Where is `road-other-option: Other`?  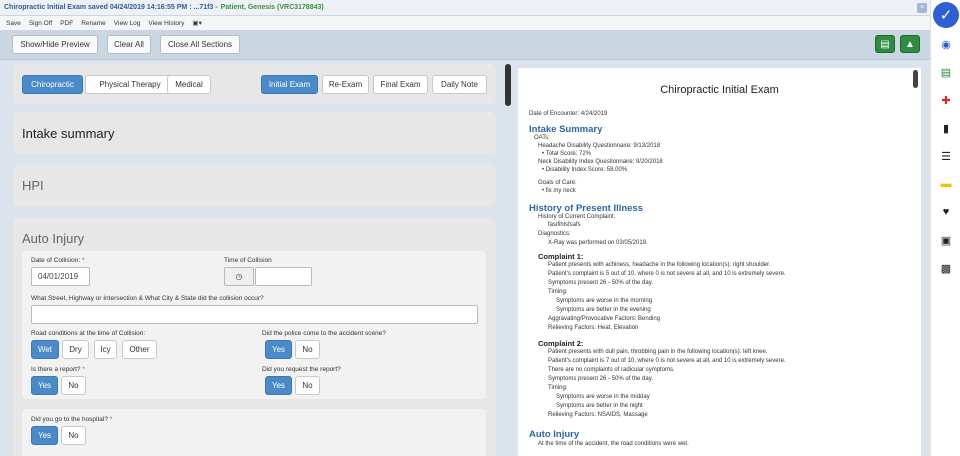
road-other-option: Other is located at coordinates (139, 349).